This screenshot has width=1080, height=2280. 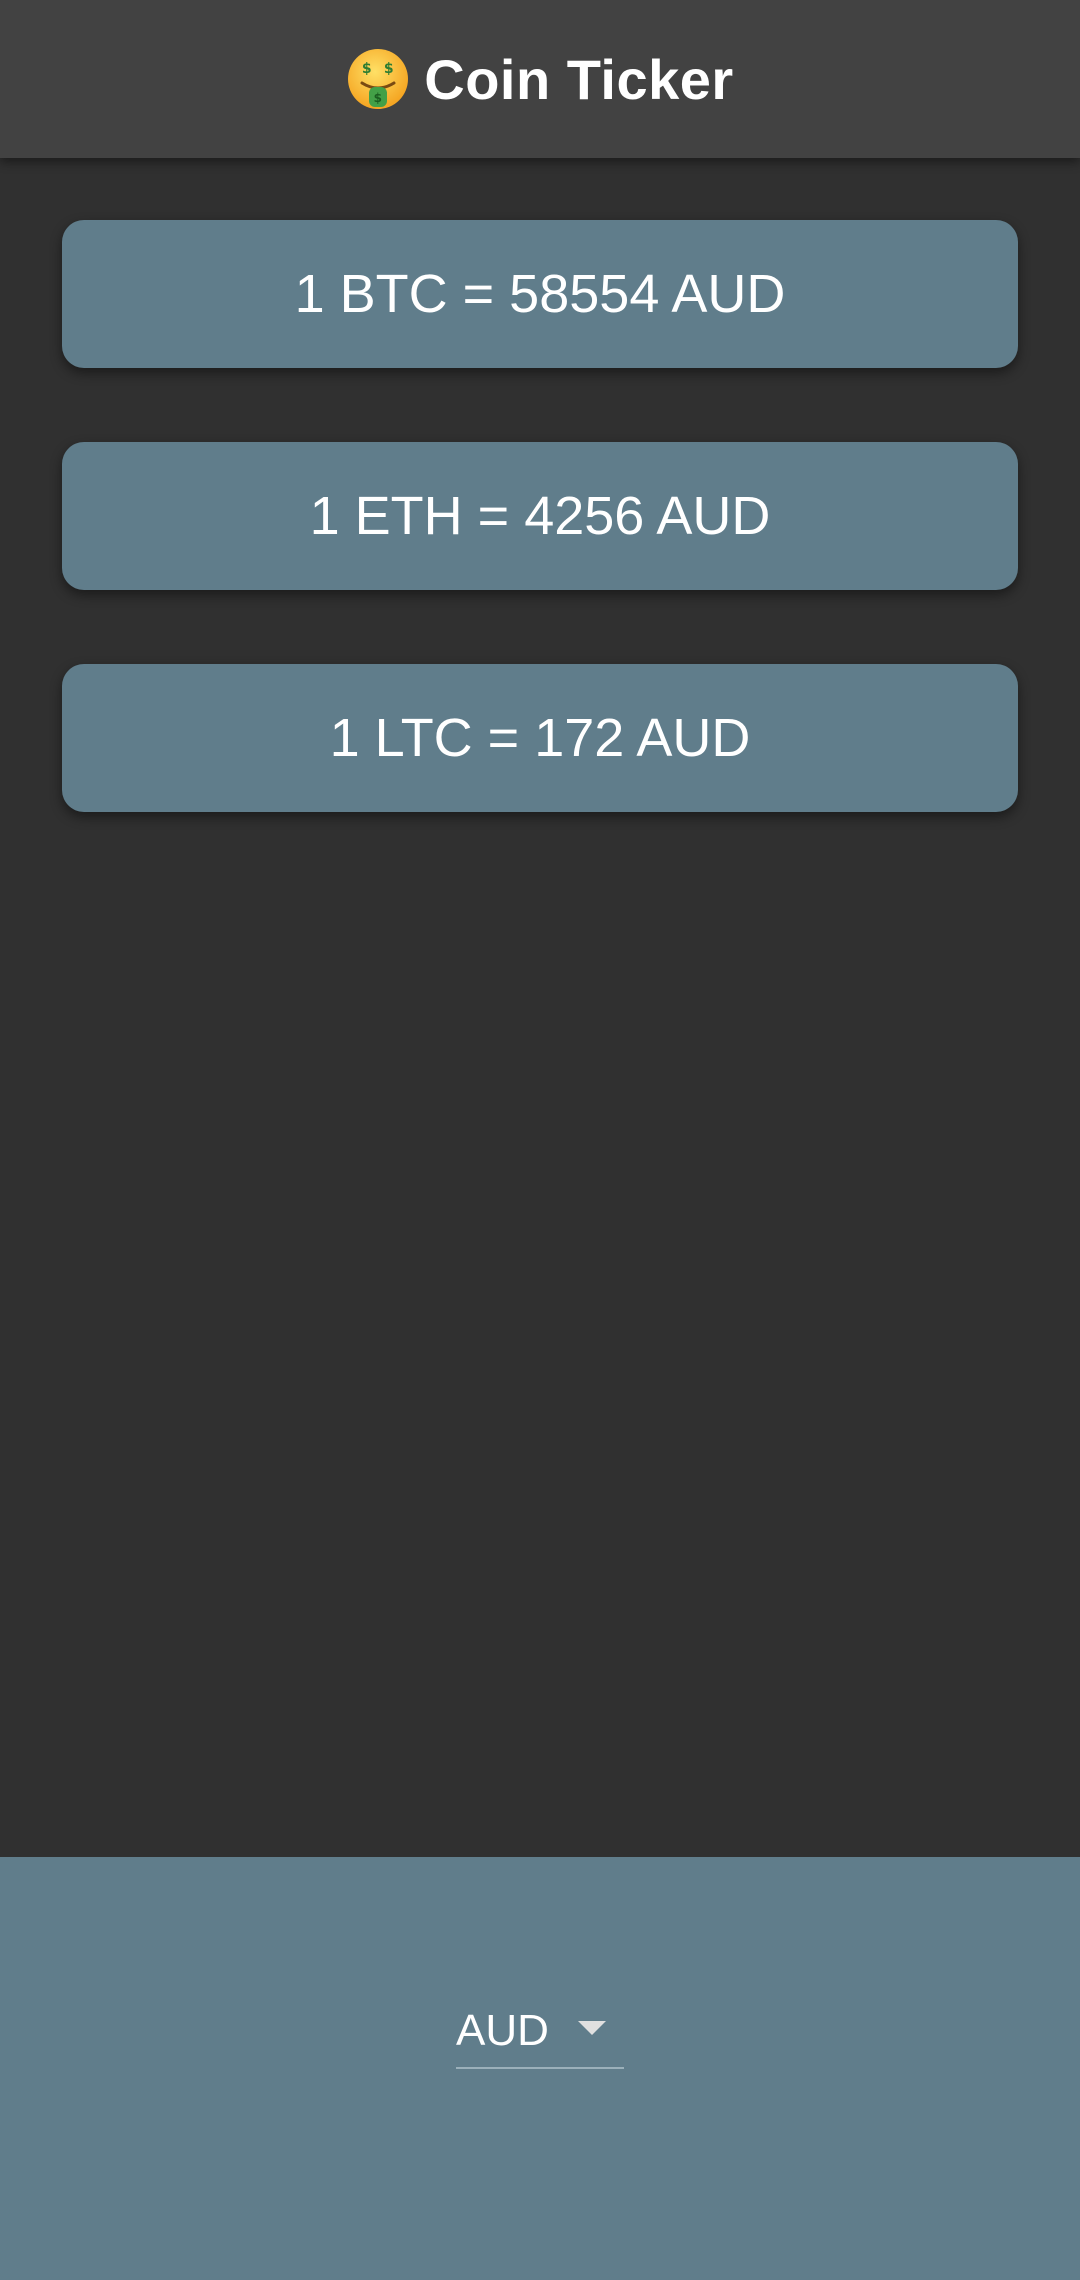 I want to click on rate-card-ltc: 1 LTC = 172 AUD, so click(x=540, y=738).